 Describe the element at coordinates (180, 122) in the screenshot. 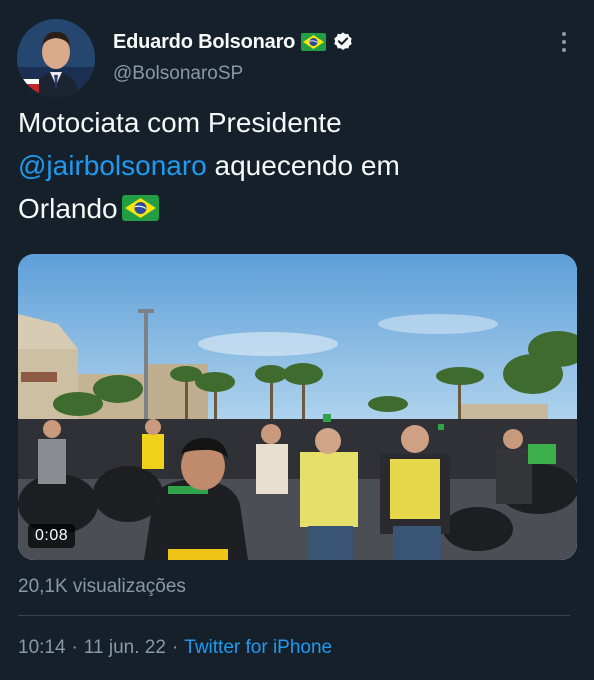

I see `tweet-line-1: Motociata com Presidente` at that location.